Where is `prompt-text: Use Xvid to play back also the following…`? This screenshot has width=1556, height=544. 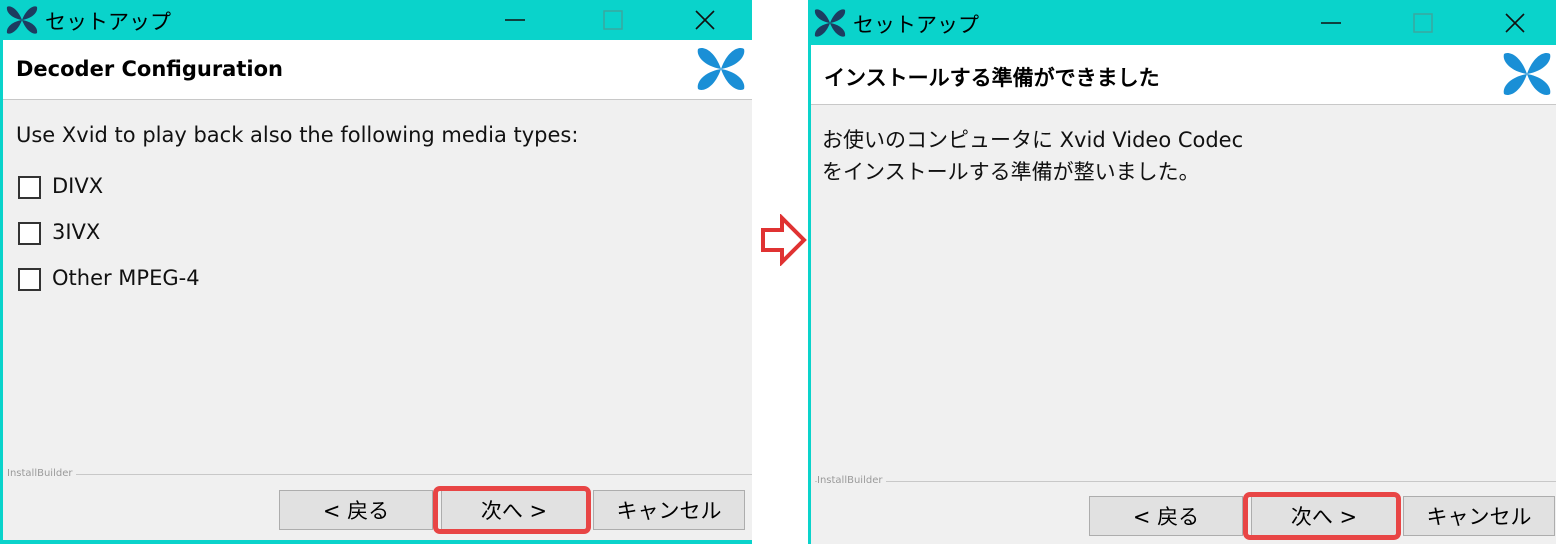
prompt-text: Use Xvid to play back also the following… is located at coordinates (297, 135).